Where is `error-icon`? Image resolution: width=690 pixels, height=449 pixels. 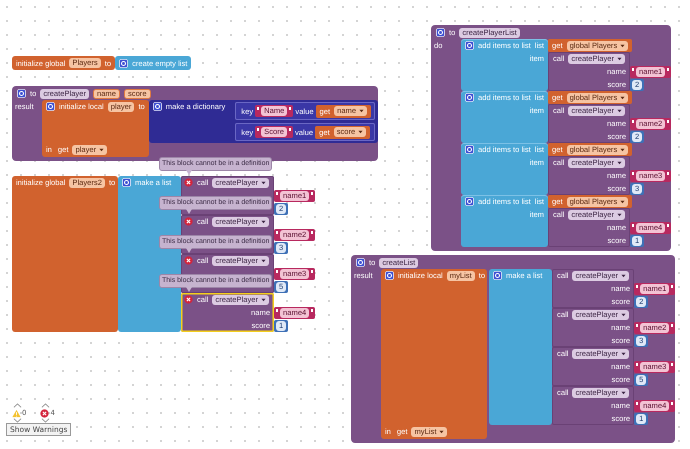
error-icon is located at coordinates (45, 413).